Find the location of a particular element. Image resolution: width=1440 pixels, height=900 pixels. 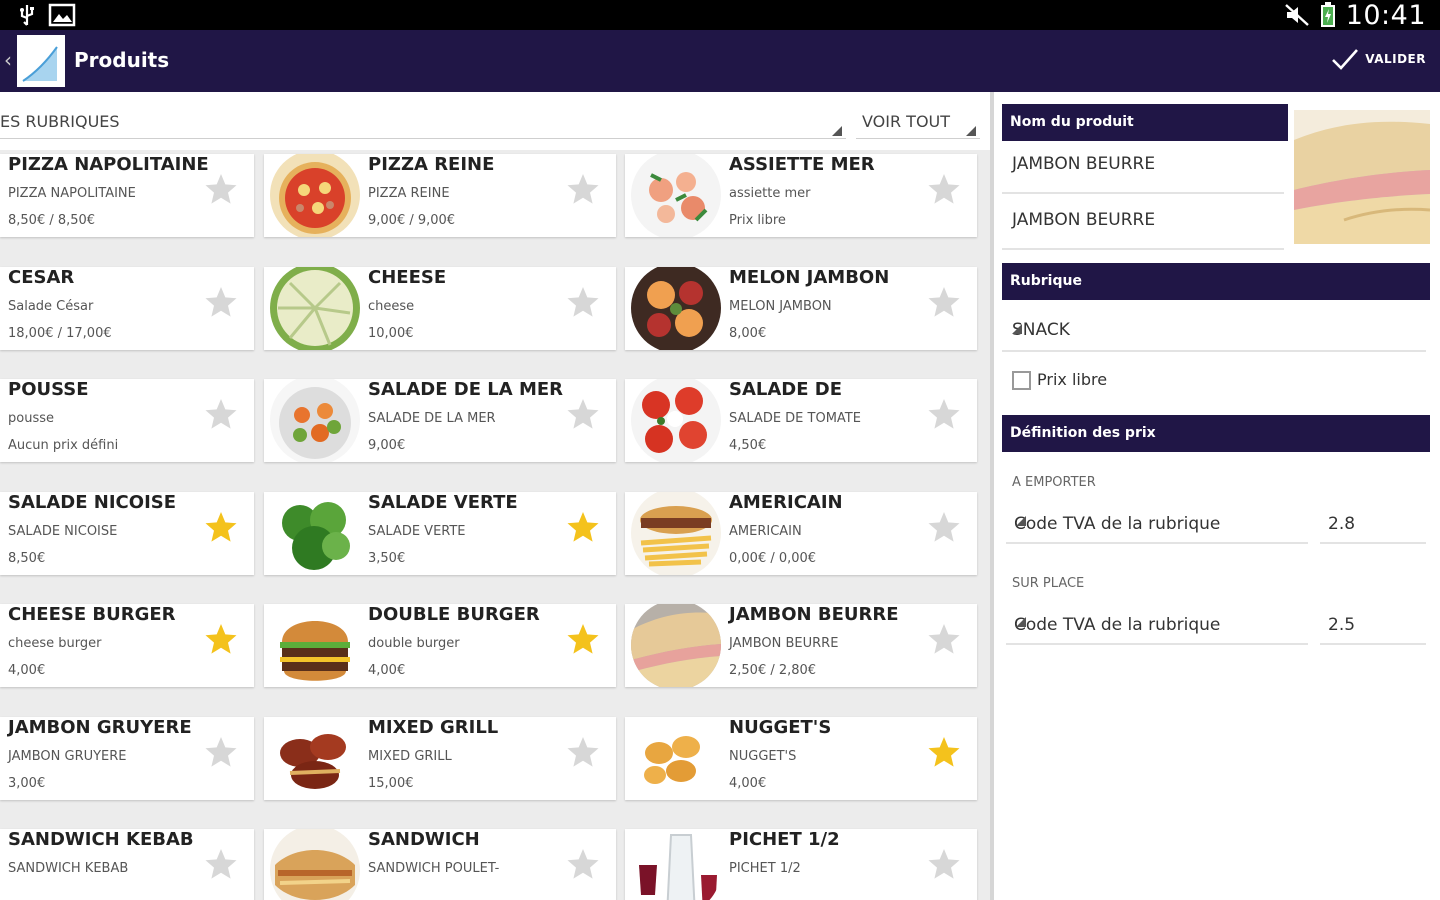

product-card: AMERICAIN AMERICAIN 0,00€ / 0,00€ is located at coordinates (801, 533).